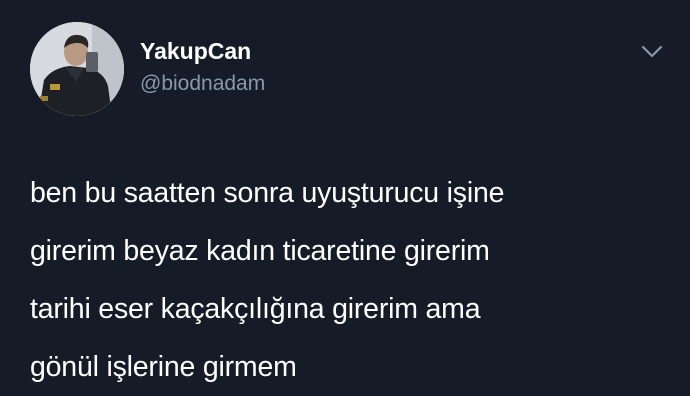  Describe the element at coordinates (202, 84) in the screenshot. I see `author-handle: @biodnadam` at that location.